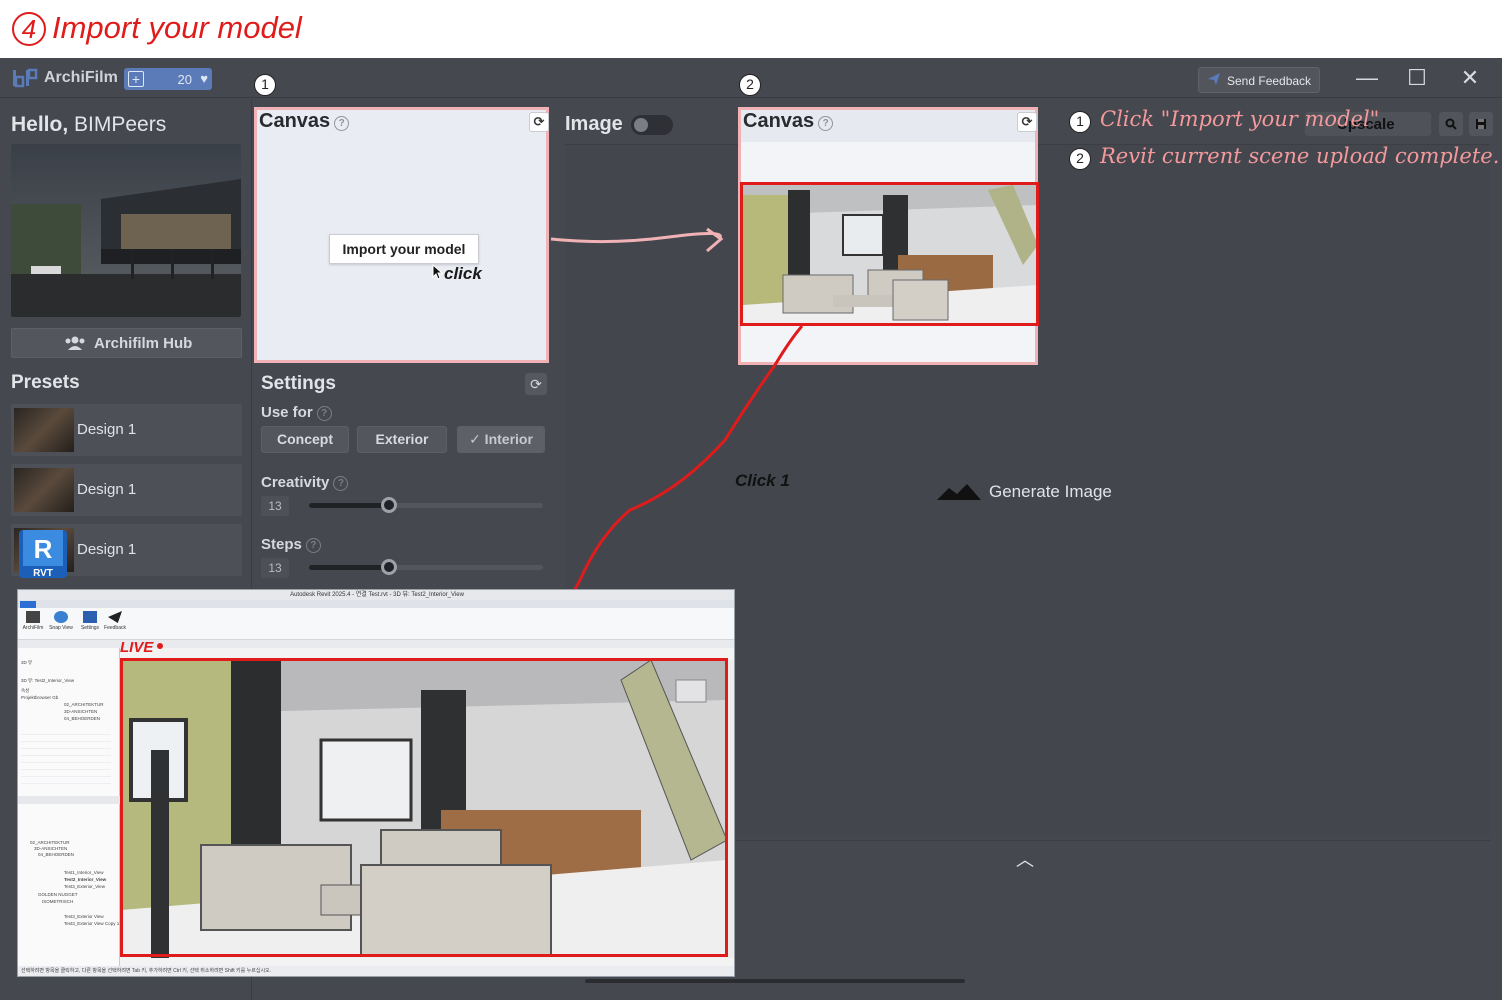  What do you see at coordinates (265, 85) in the screenshot?
I see `callout-badge-1: 1` at bounding box center [265, 85].